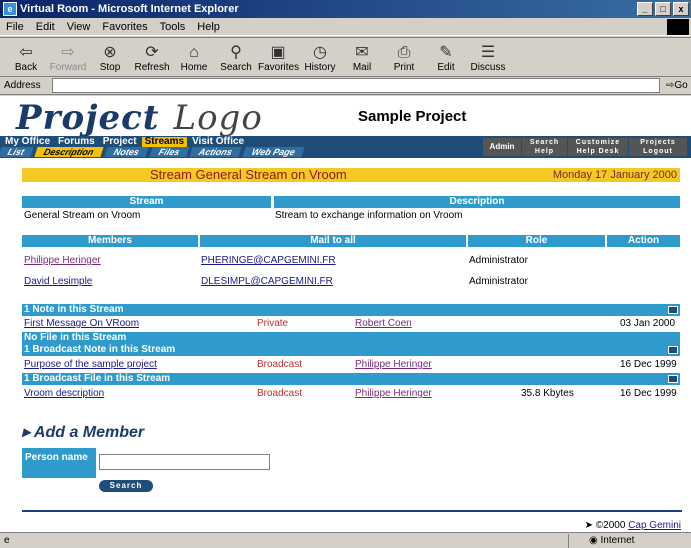  I want to click on address-input, so click(356, 85).